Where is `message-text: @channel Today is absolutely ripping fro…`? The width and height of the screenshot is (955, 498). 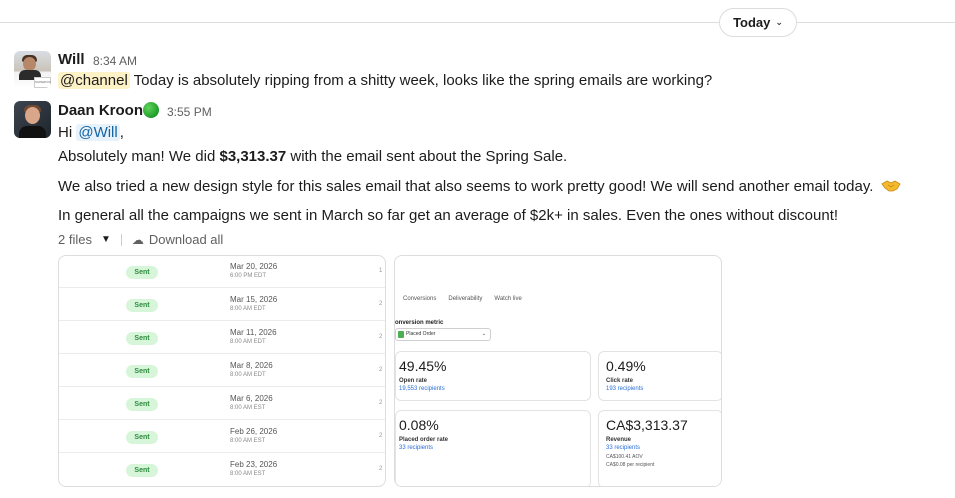
message-text: @channel Today is absolutely ripping fro… is located at coordinates (385, 80).